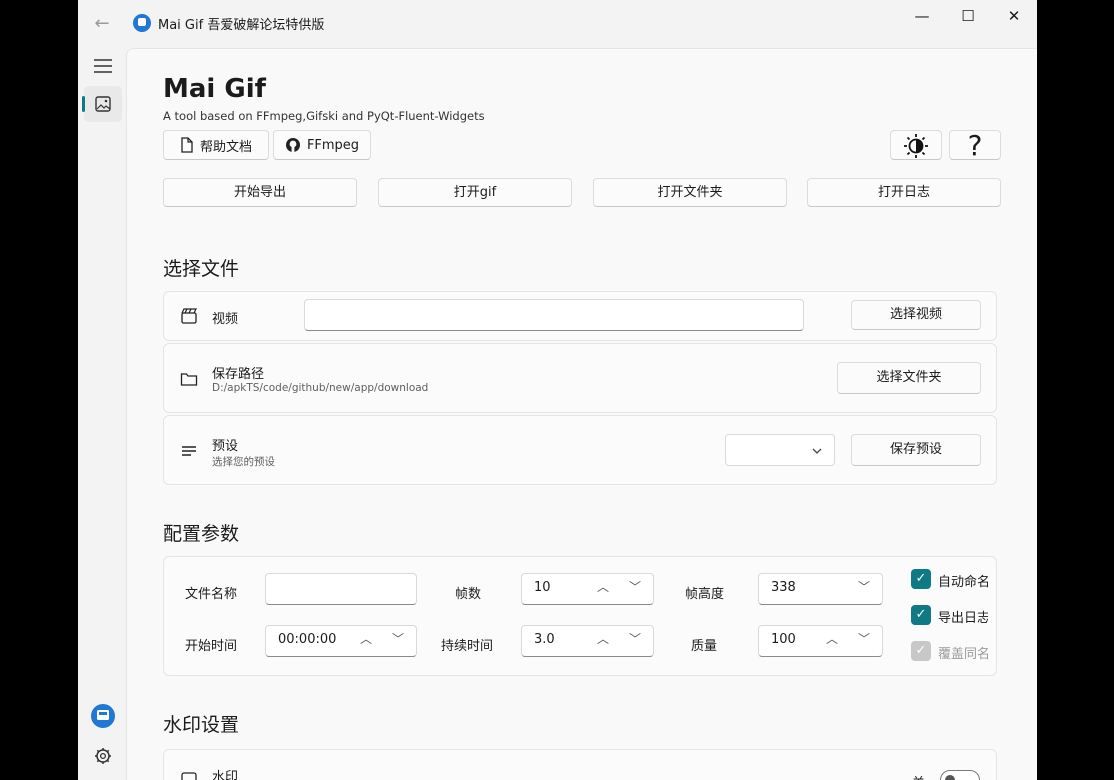 The height and width of the screenshot is (780, 1114). I want to click on watermark-label: 水印, so click(225, 775).